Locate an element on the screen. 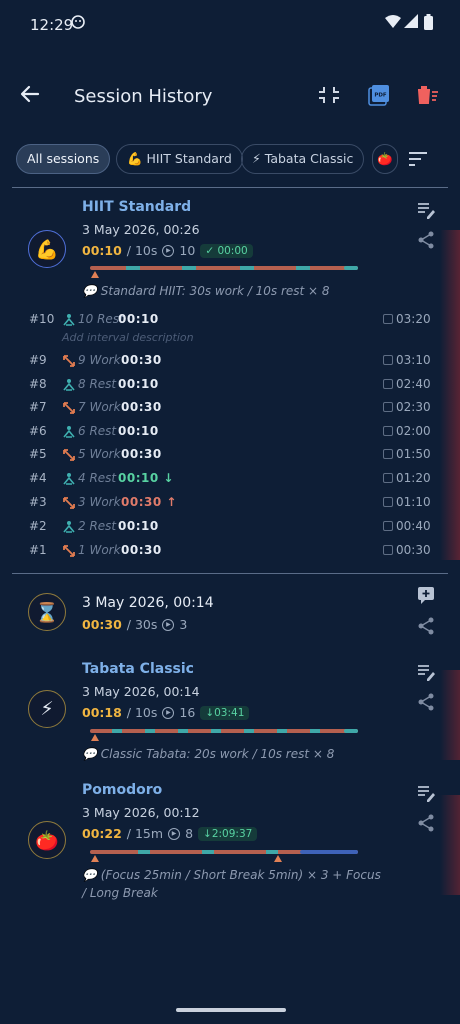  interval-row: #4 4 Rest 00:10 ↓ 01:20 is located at coordinates (230, 482).